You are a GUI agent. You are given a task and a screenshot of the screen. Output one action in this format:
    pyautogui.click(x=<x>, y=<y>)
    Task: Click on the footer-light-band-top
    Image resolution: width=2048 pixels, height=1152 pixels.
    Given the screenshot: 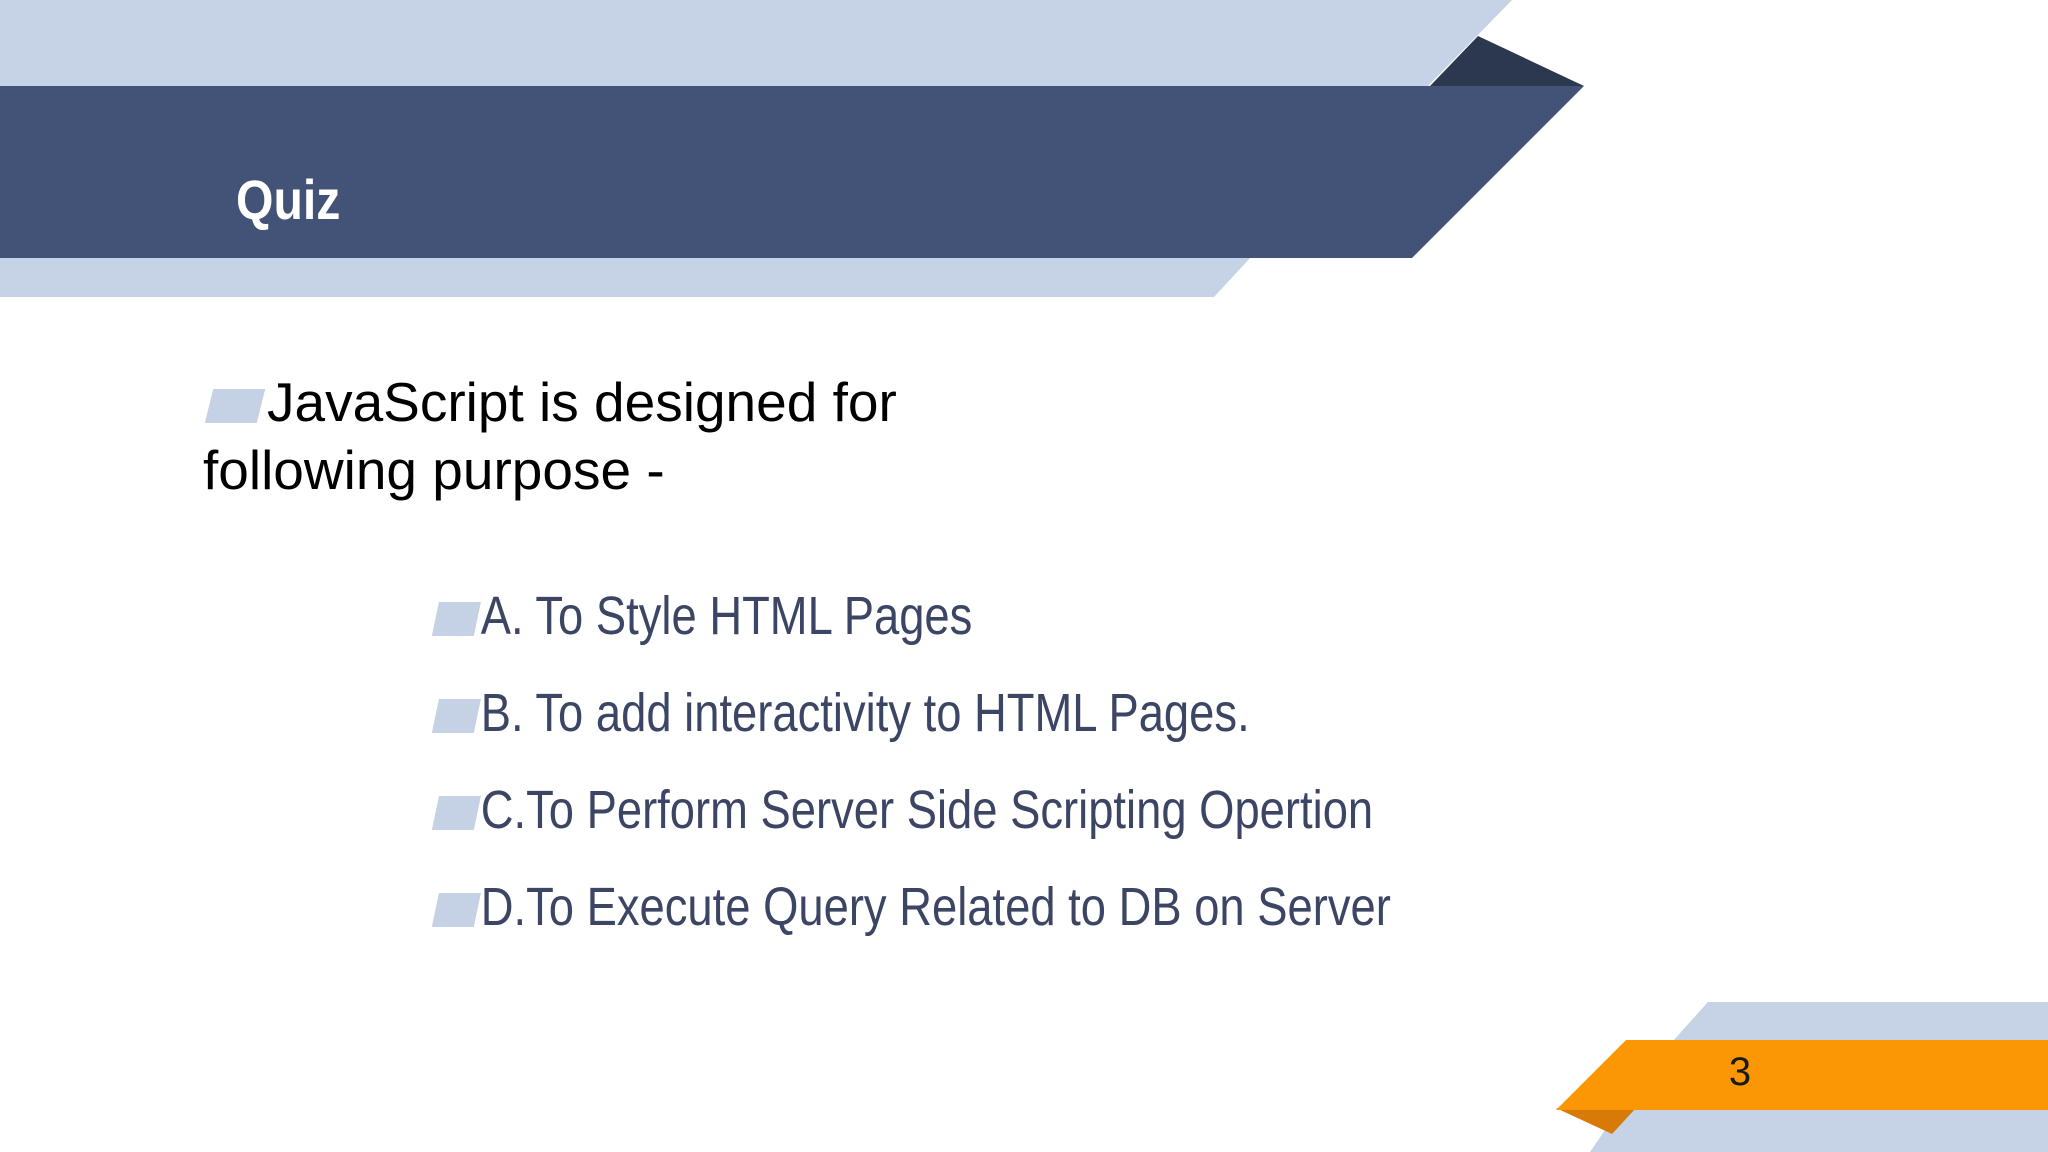 What is the action you would take?
    pyautogui.click(x=1860, y=1022)
    